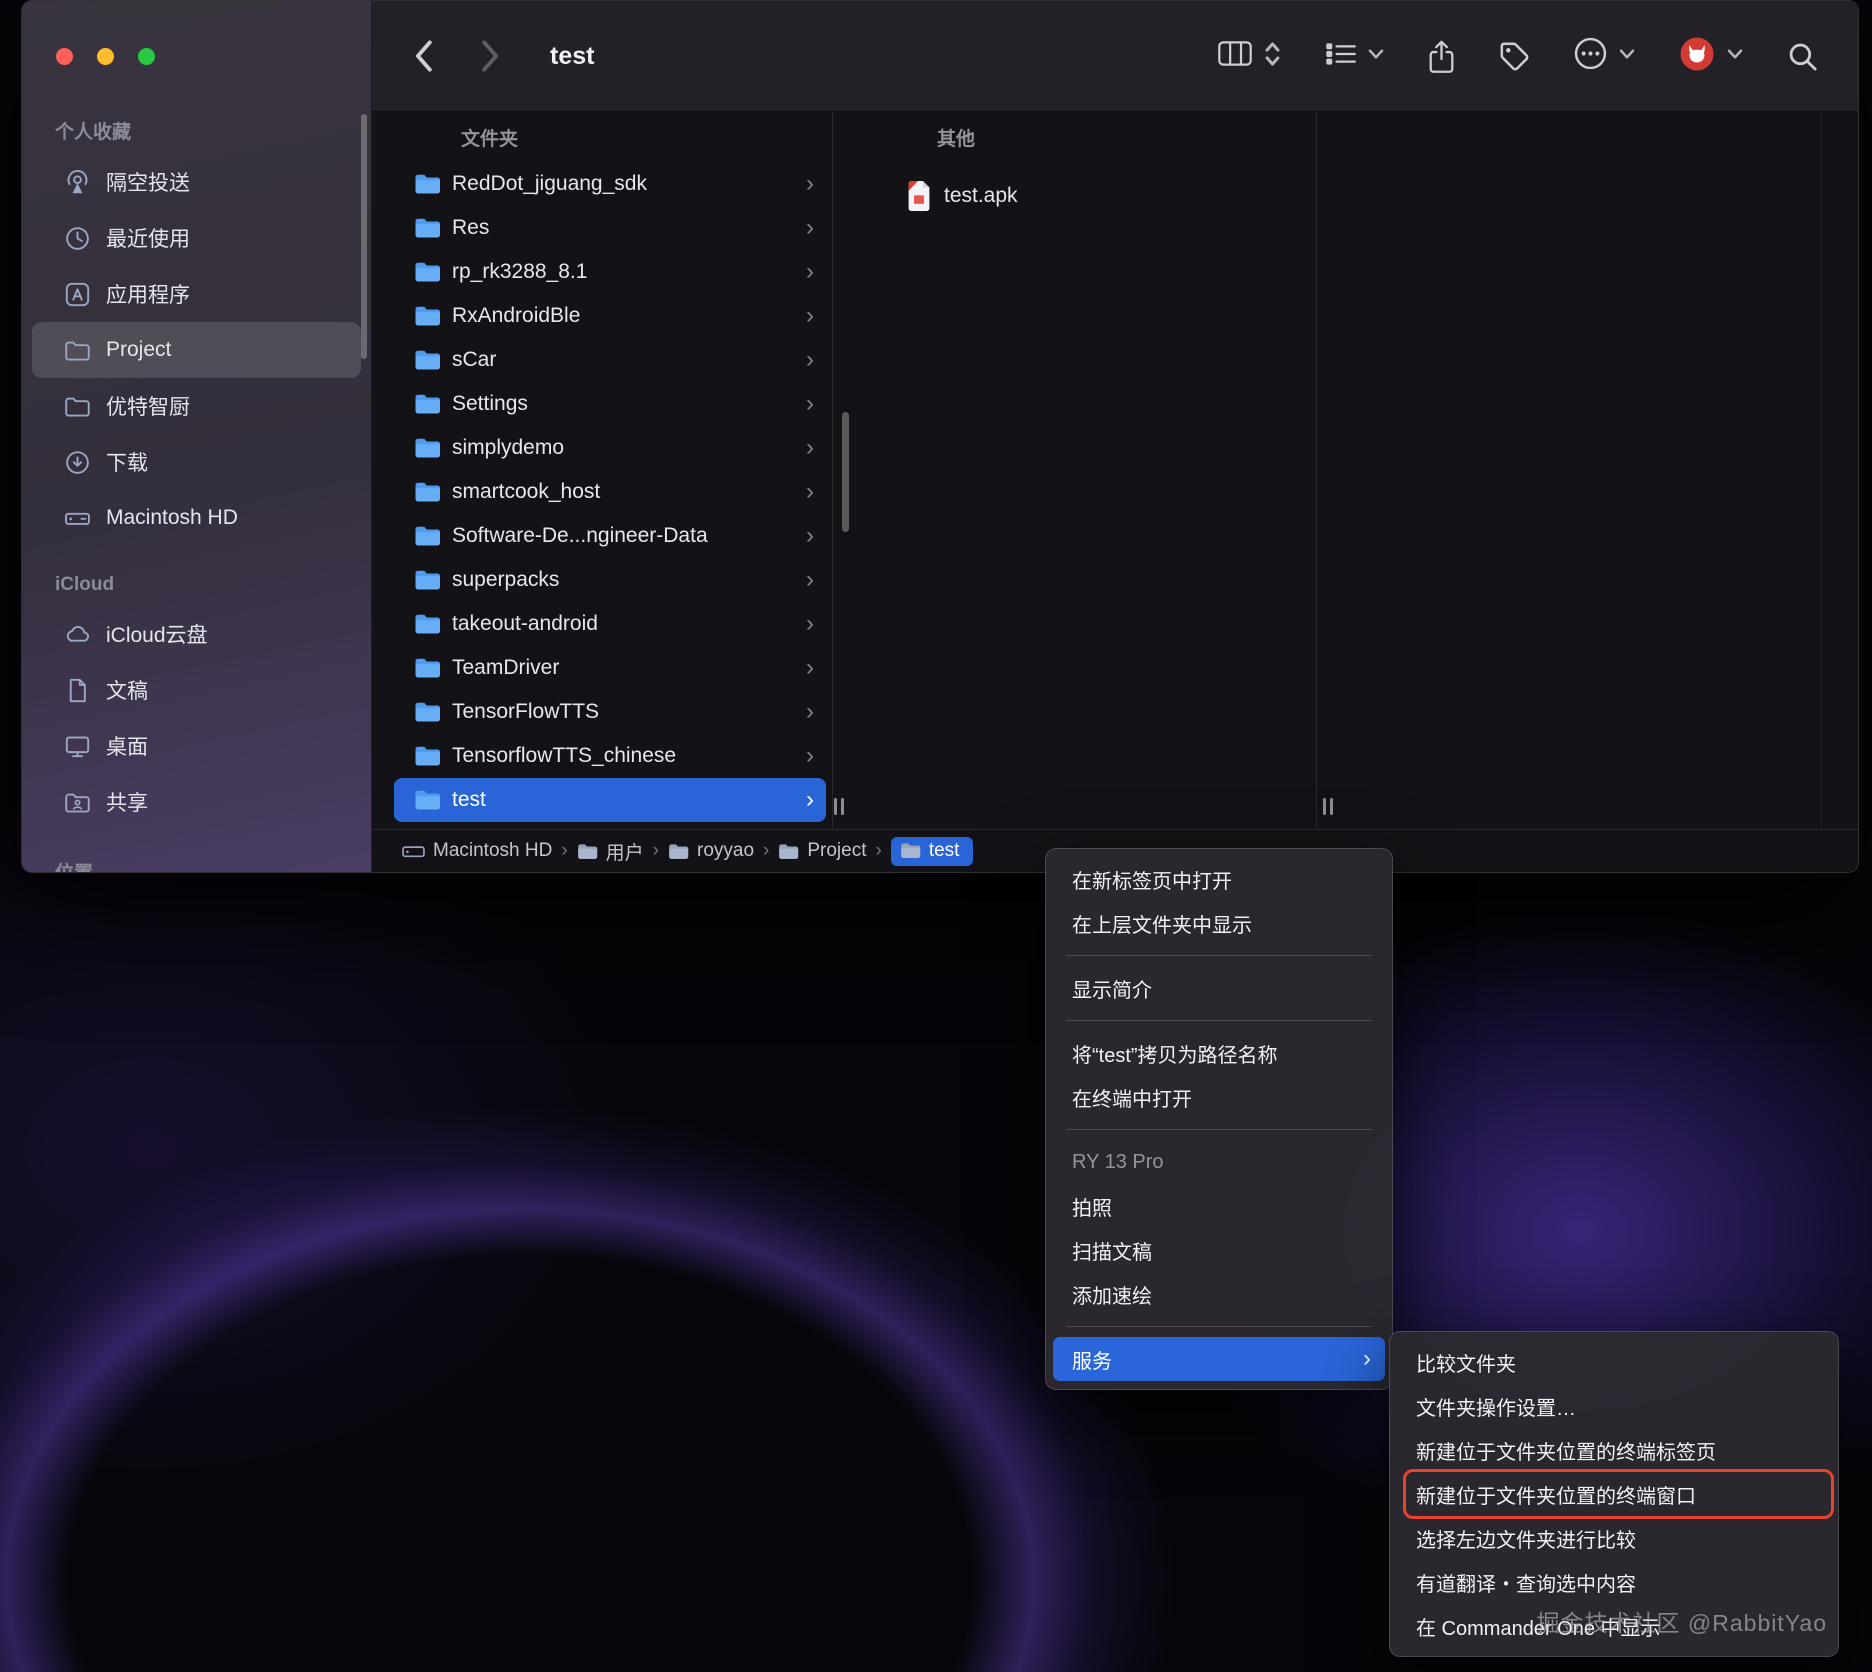 The height and width of the screenshot is (1672, 1872). I want to click on folder-row: Res ›, so click(610, 228).